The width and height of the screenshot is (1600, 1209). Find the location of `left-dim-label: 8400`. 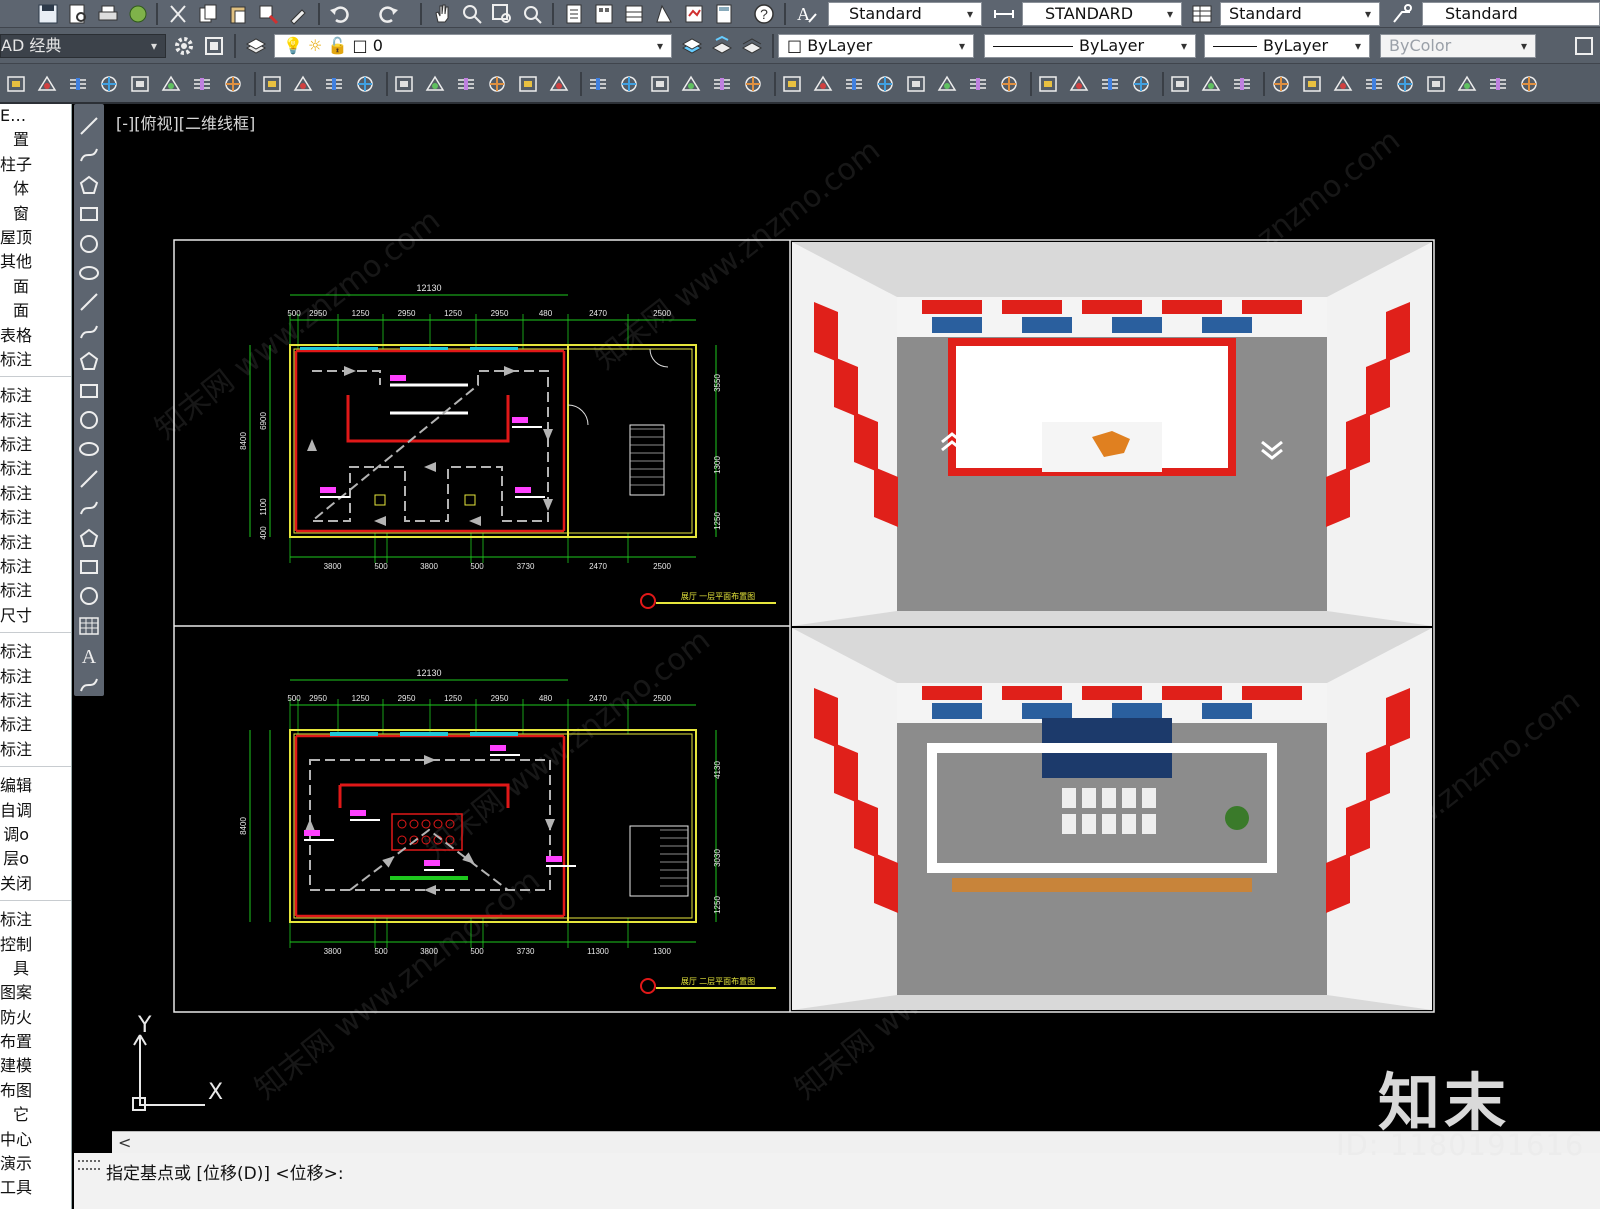

left-dim-label: 8400 is located at coordinates (243, 441).